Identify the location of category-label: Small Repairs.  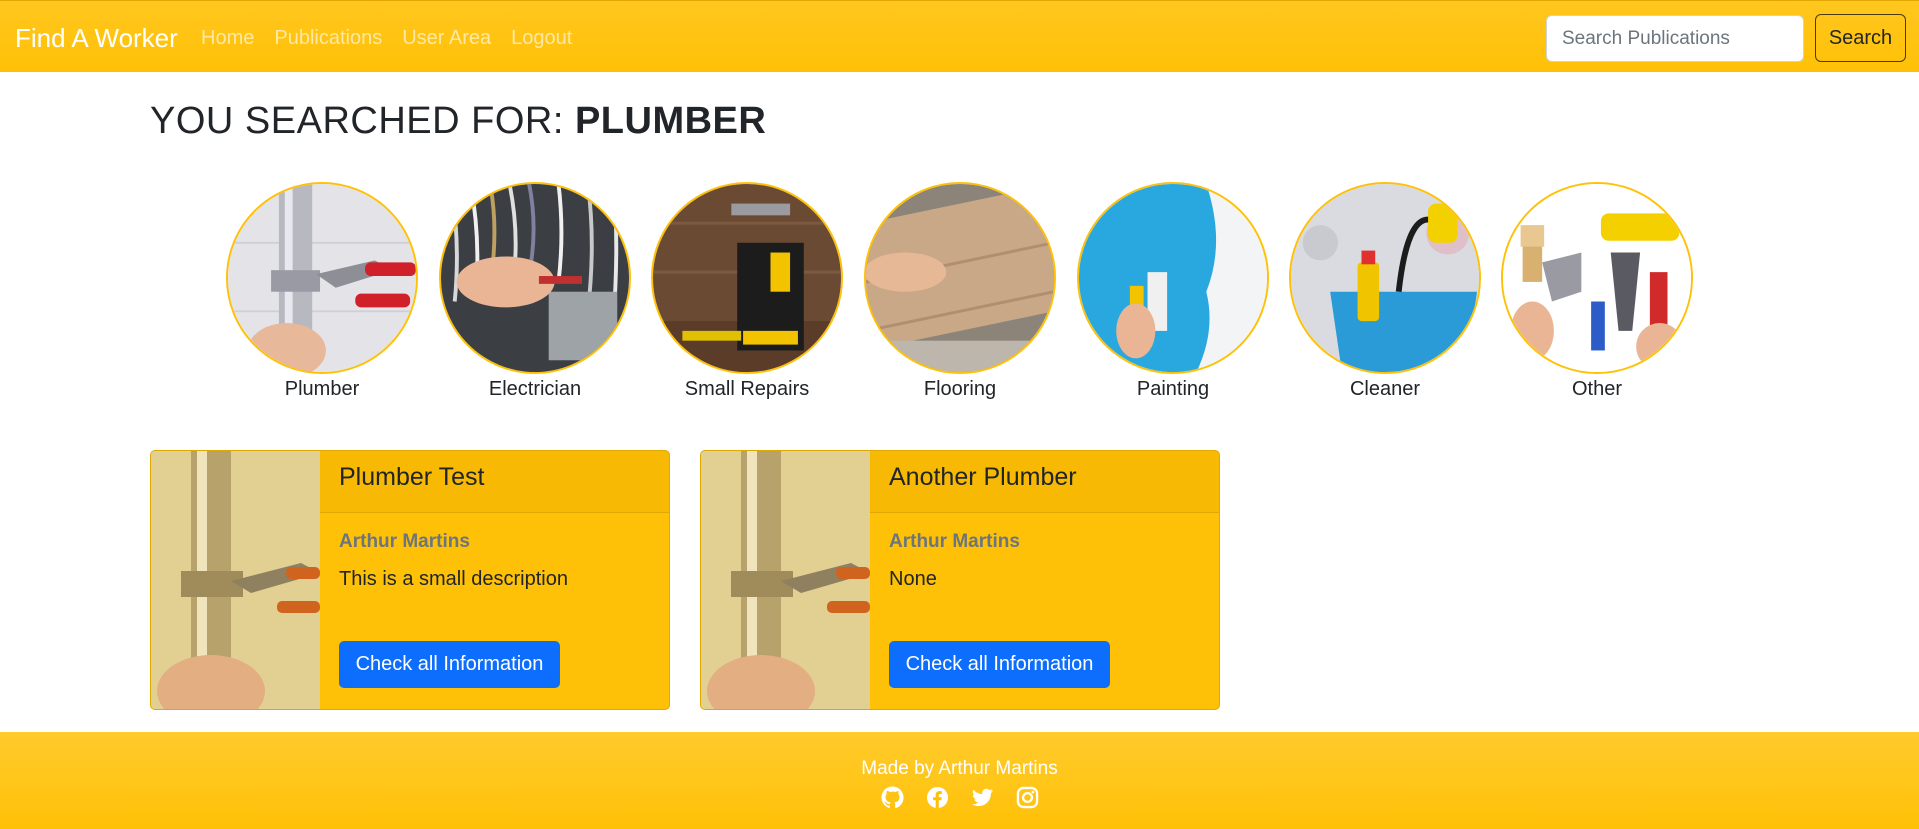
(747, 389).